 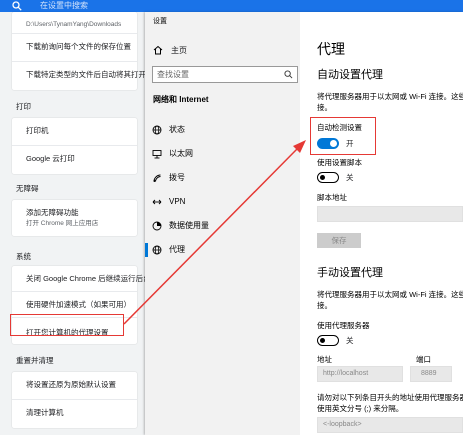 I want to click on download-location-row: D:\Users\TynamYang\Downloads, so click(x=74, y=23).